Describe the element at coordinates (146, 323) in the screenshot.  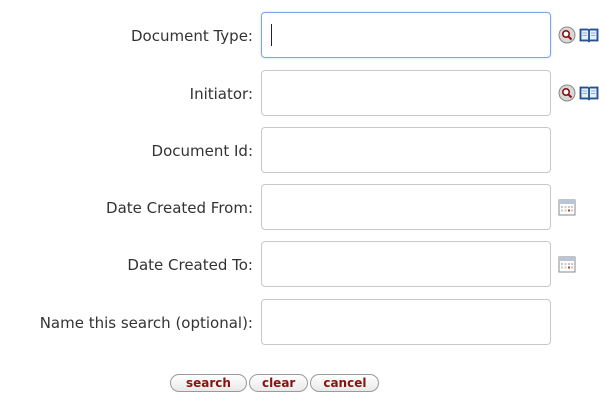
I see `search-name-label: Name this search (optional):` at that location.